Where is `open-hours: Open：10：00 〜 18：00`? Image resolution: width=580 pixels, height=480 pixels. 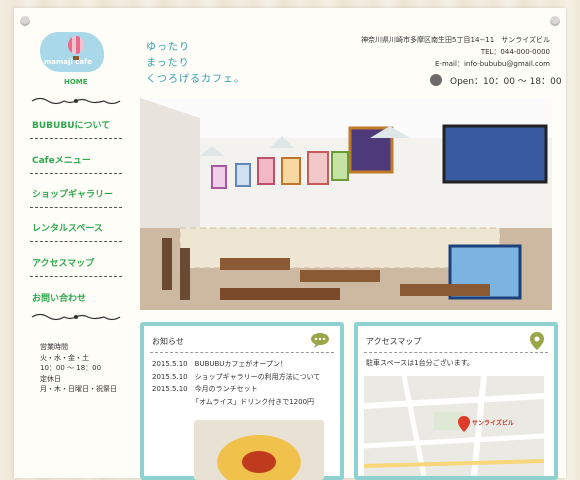
open-hours: Open：10：00 〜 18：00 is located at coordinates (506, 82).